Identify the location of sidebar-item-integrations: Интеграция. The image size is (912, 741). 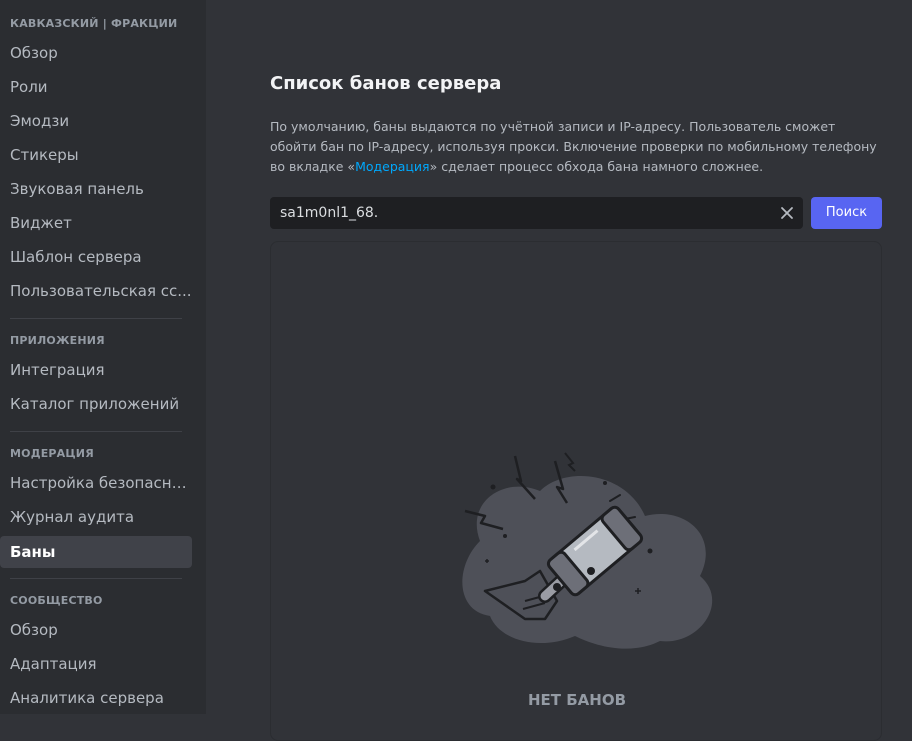
(96, 370).